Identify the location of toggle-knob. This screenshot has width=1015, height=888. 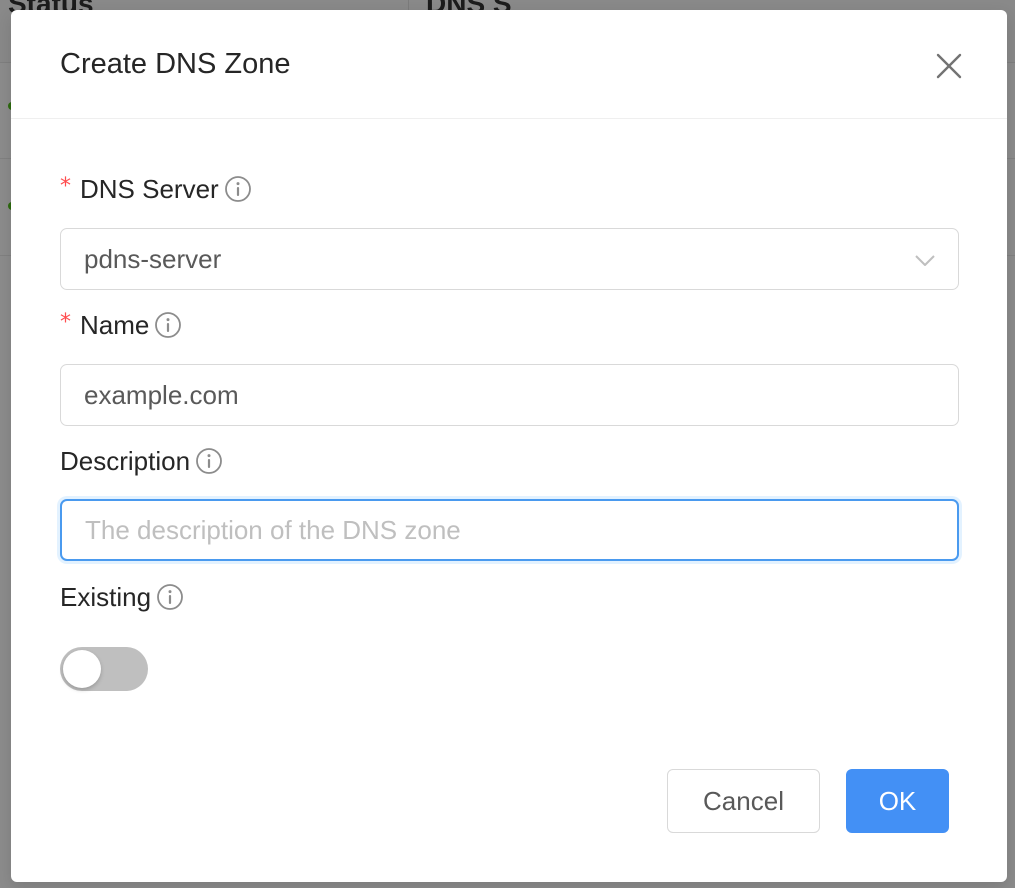
(82, 669).